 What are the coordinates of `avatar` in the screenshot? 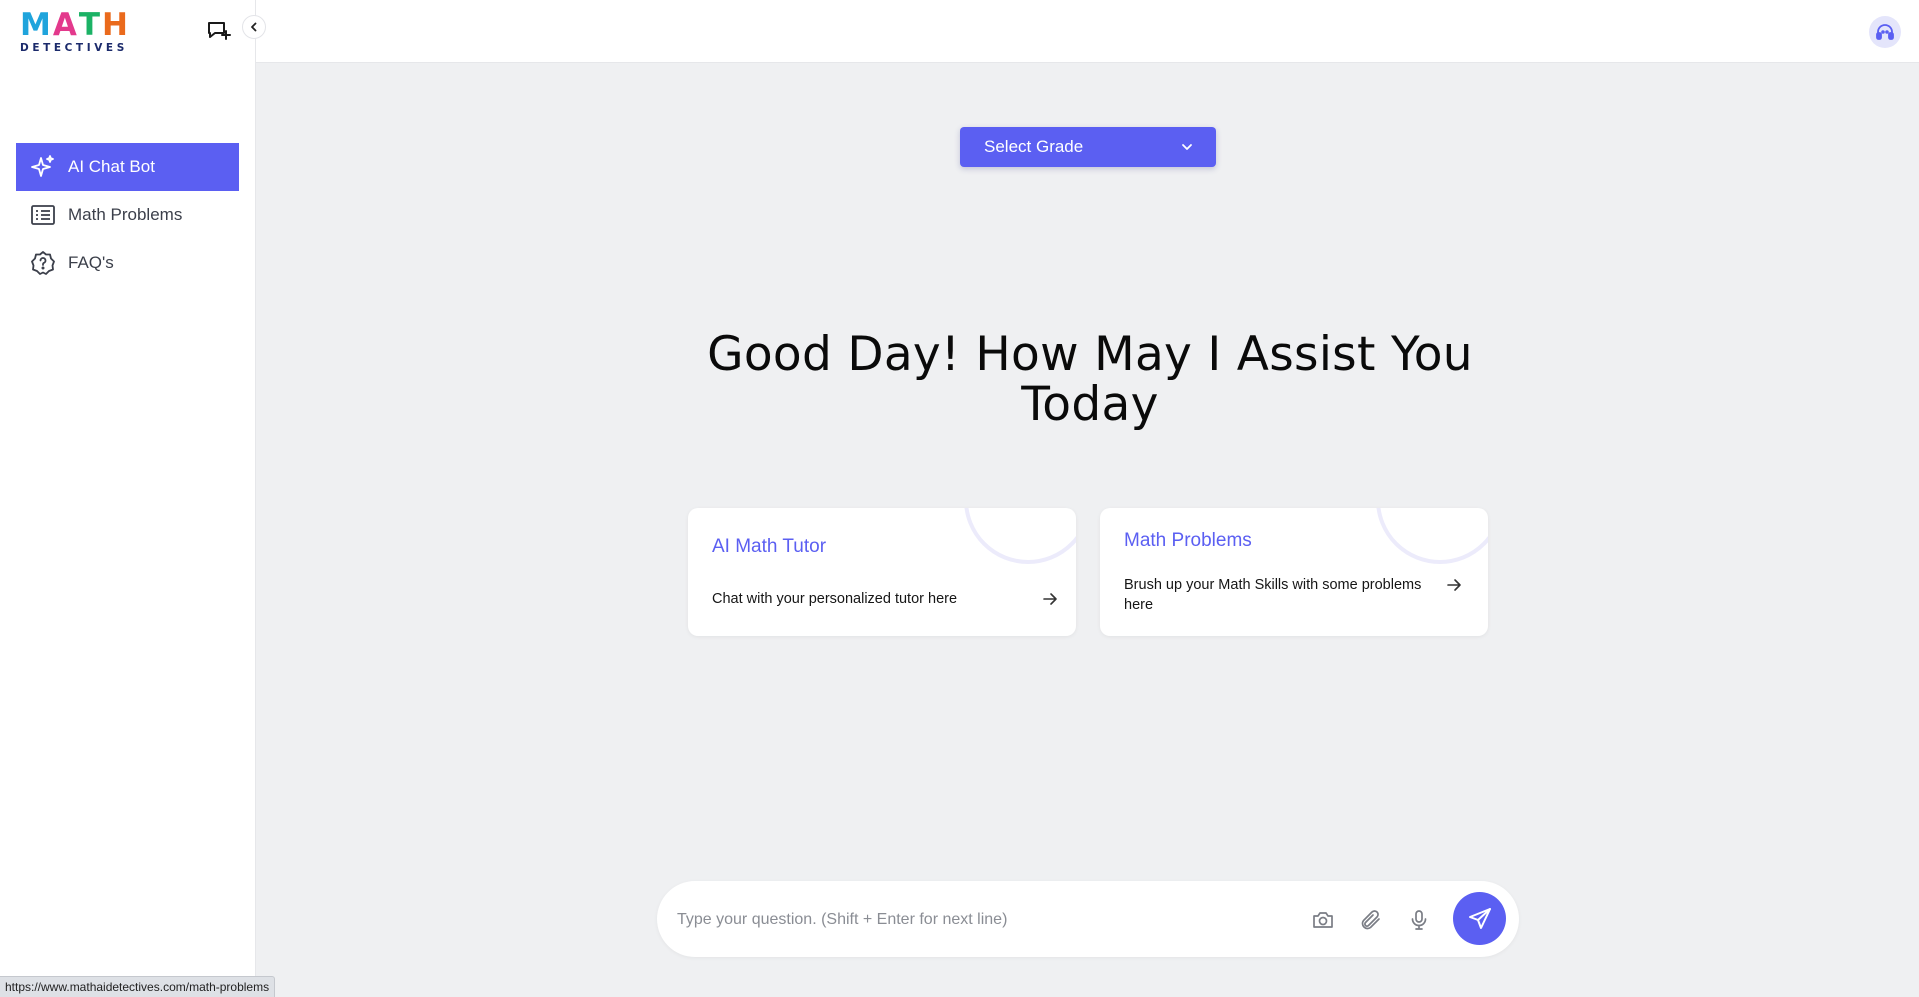 It's located at (1885, 32).